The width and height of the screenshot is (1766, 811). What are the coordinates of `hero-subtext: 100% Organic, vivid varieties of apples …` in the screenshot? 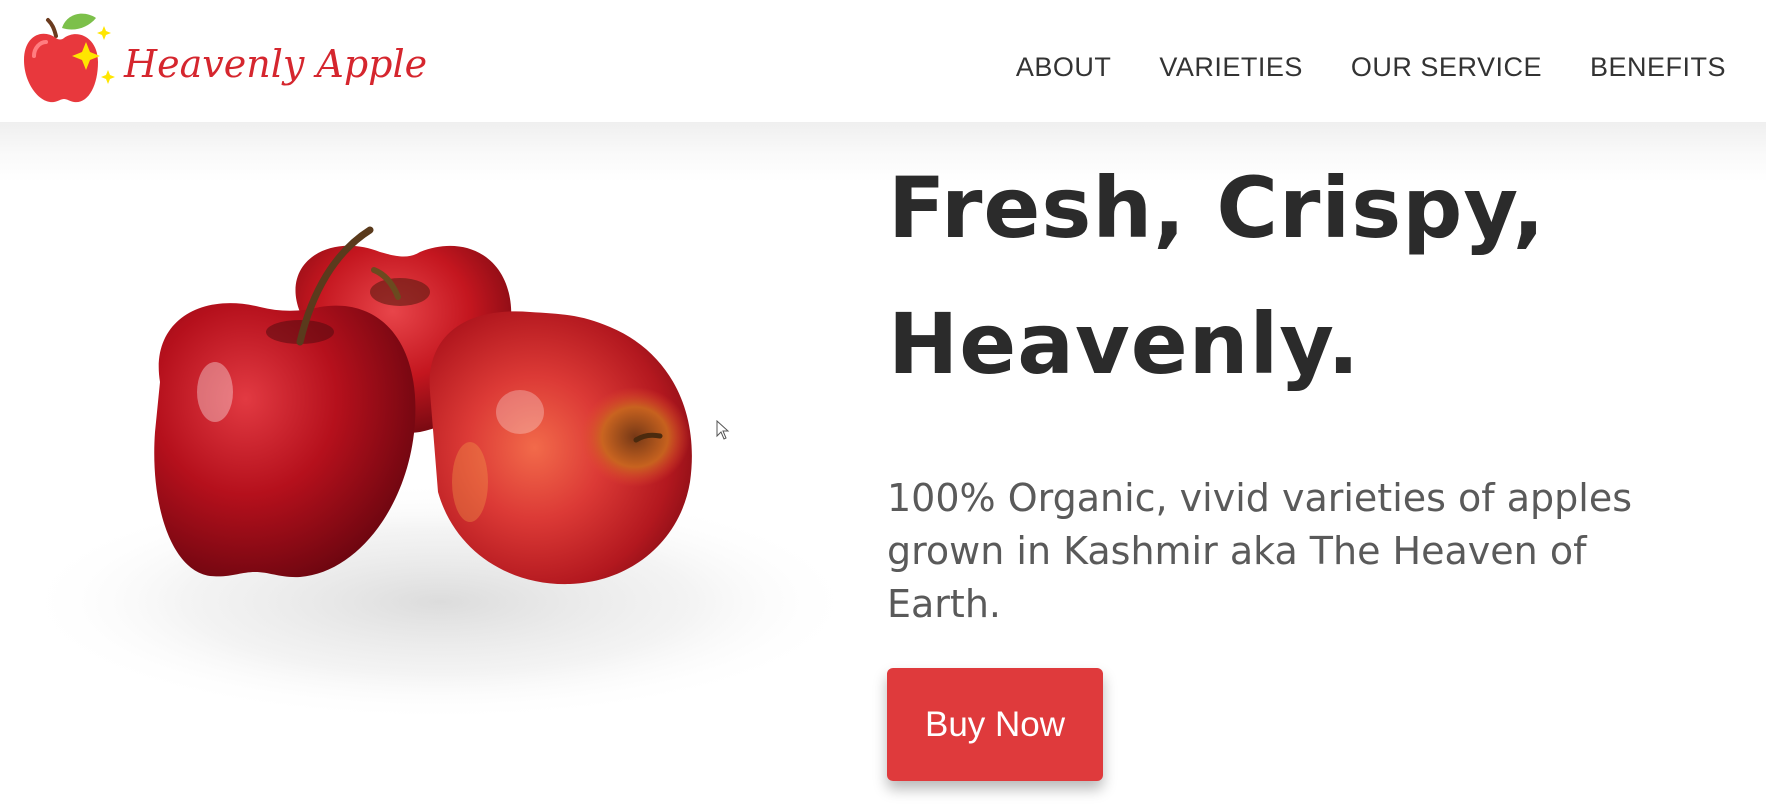 It's located at (1259, 551).